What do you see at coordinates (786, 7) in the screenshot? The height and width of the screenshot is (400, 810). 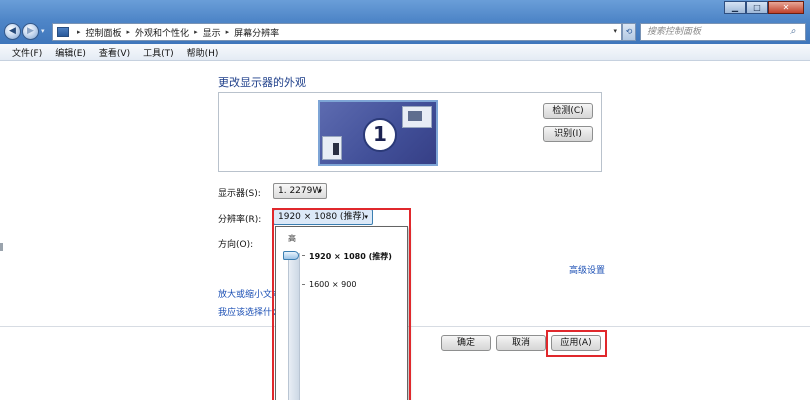 I see `close-button: ✕` at bounding box center [786, 7].